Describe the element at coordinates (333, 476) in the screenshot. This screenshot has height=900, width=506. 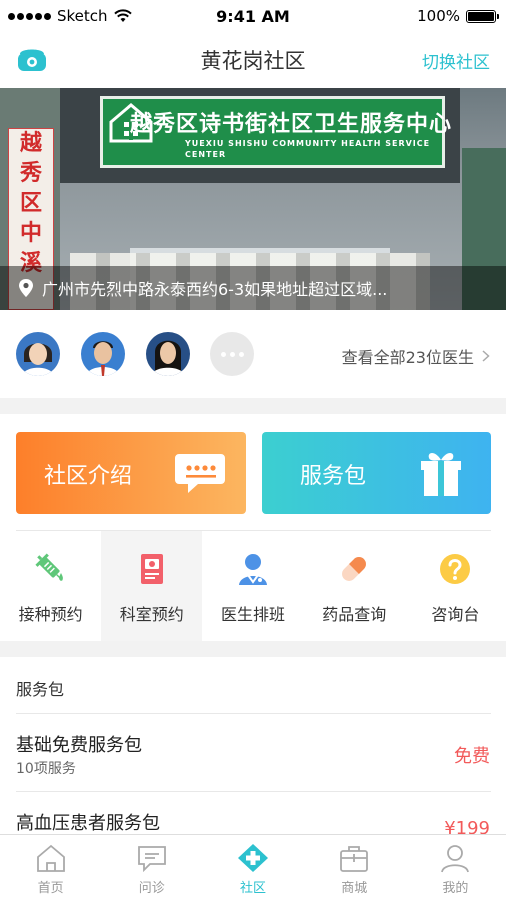
I see `service-package-label: 服务包` at that location.